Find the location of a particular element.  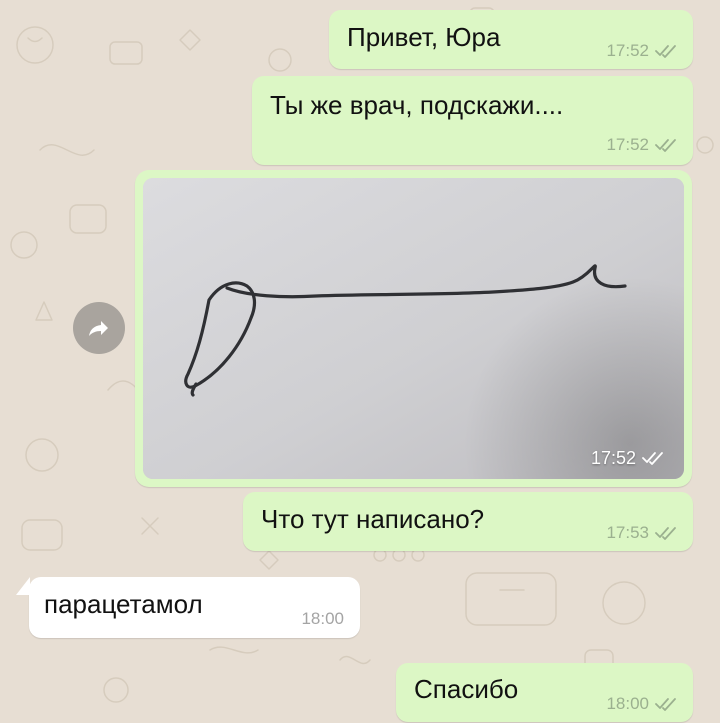

forward-button is located at coordinates (99, 328).